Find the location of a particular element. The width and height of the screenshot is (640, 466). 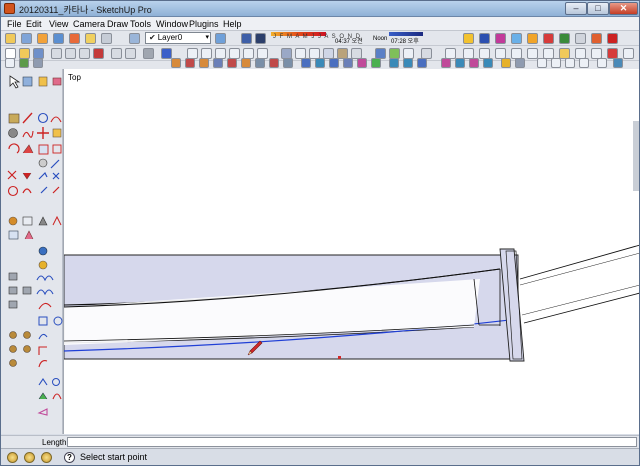

sandbox-icon is located at coordinates (43, 251).